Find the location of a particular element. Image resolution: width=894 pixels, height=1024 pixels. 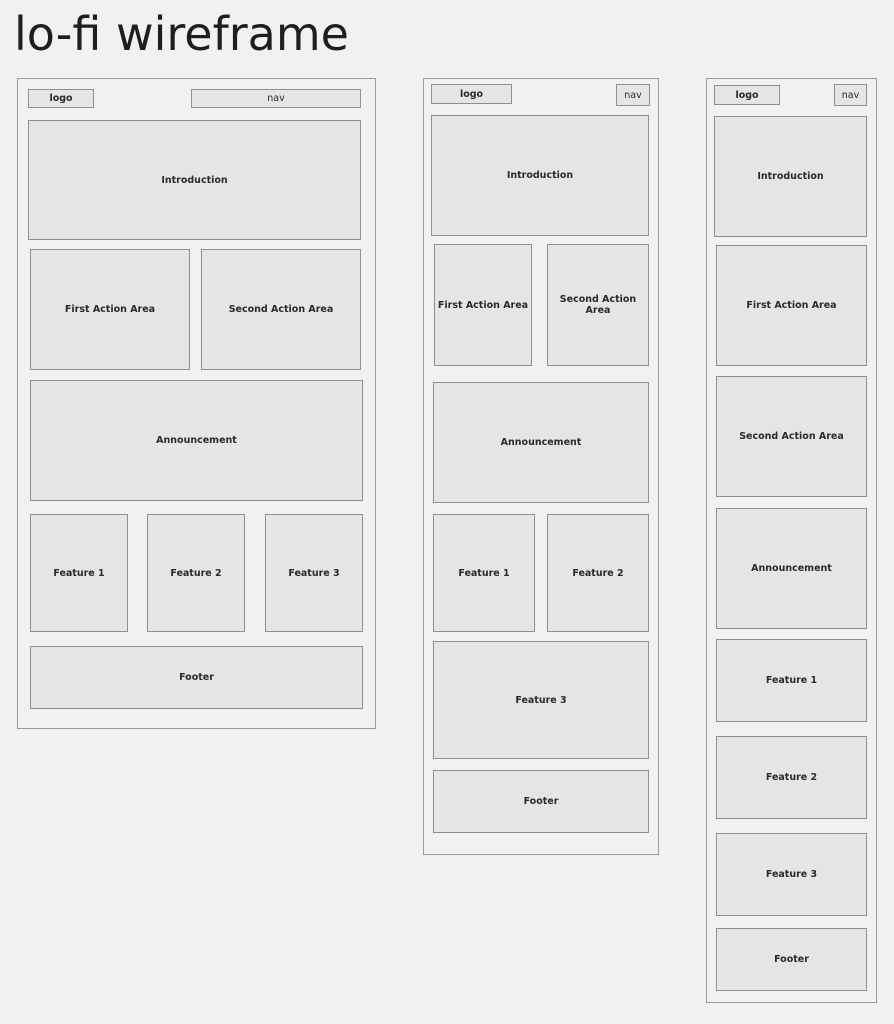

tablet-nav: nav is located at coordinates (633, 95).